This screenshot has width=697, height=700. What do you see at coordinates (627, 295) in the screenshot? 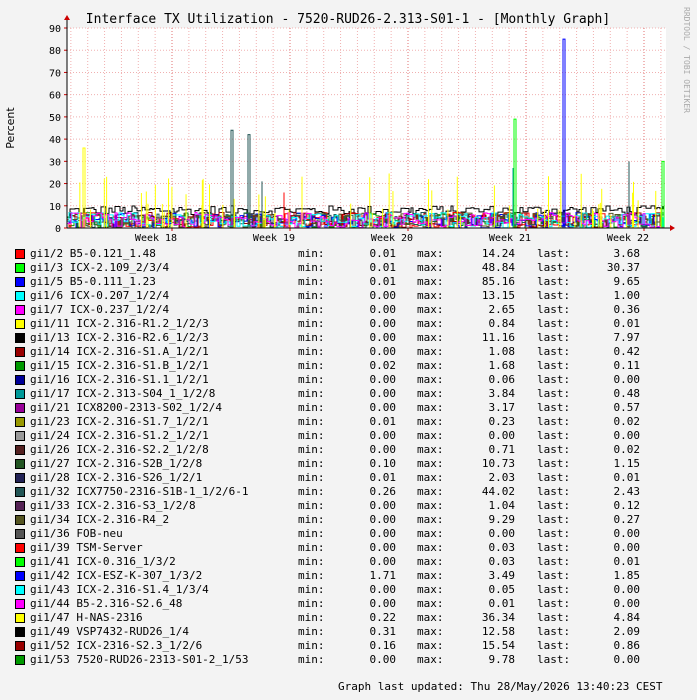
I see `last-value: 1.00` at bounding box center [627, 295].